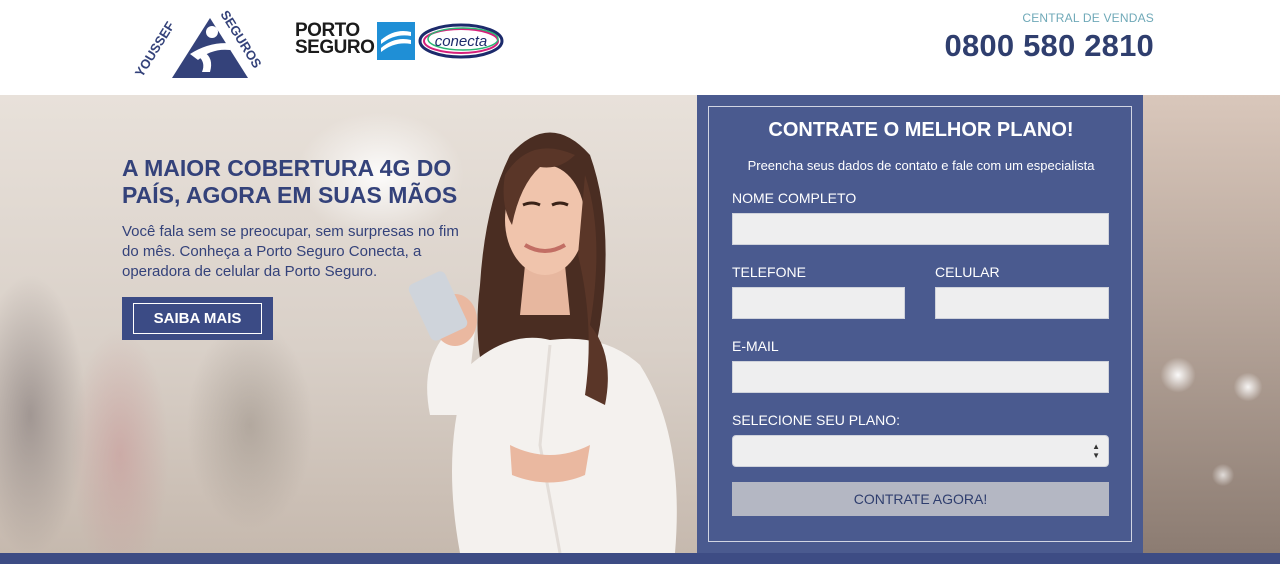 The width and height of the screenshot is (1280, 564). I want to click on phone-field, so click(818, 303).